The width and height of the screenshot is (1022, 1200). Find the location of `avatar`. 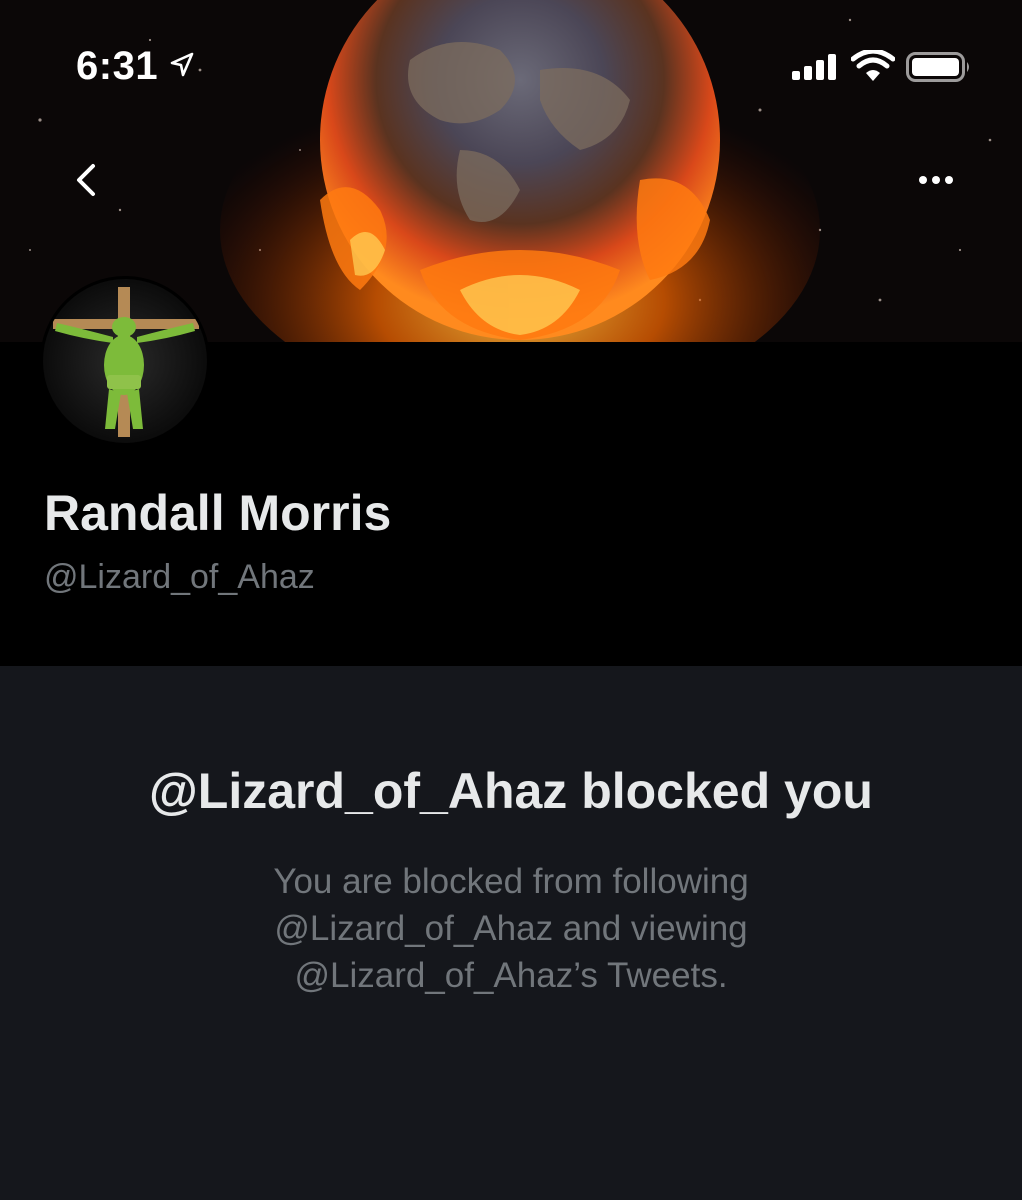

avatar is located at coordinates (125, 361).